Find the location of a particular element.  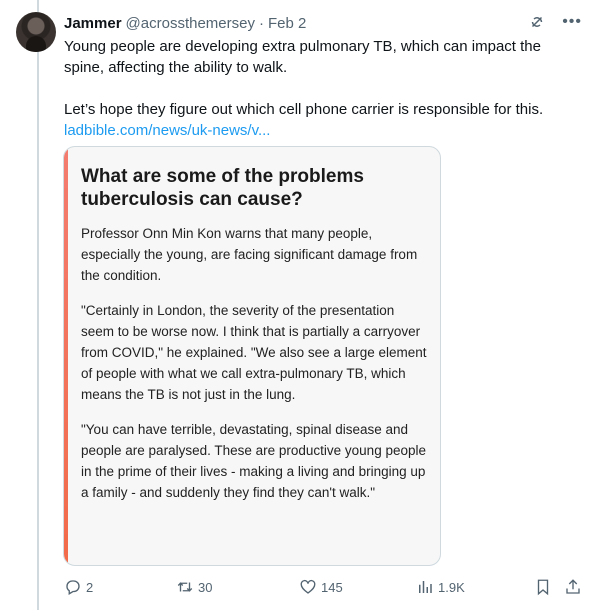

like-count: 145 is located at coordinates (332, 587).